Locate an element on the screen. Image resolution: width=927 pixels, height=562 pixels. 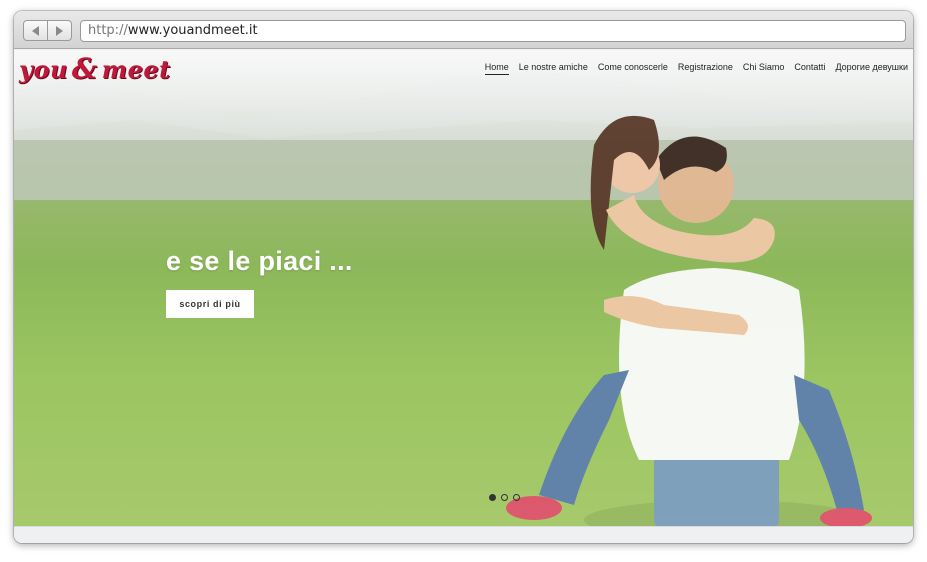
menu-item-registrazione: Registrazione is located at coordinates (705, 68).